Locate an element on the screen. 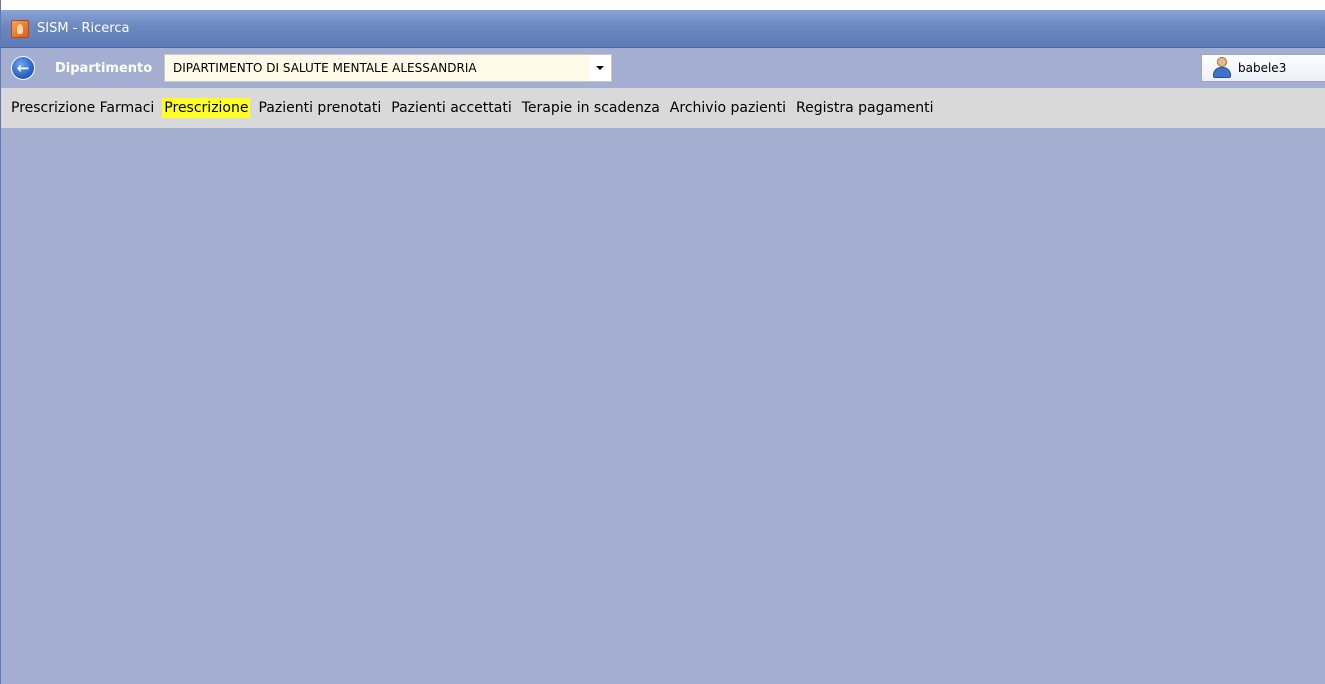 The image size is (1325, 684). top-margin is located at coordinates (663, 5).